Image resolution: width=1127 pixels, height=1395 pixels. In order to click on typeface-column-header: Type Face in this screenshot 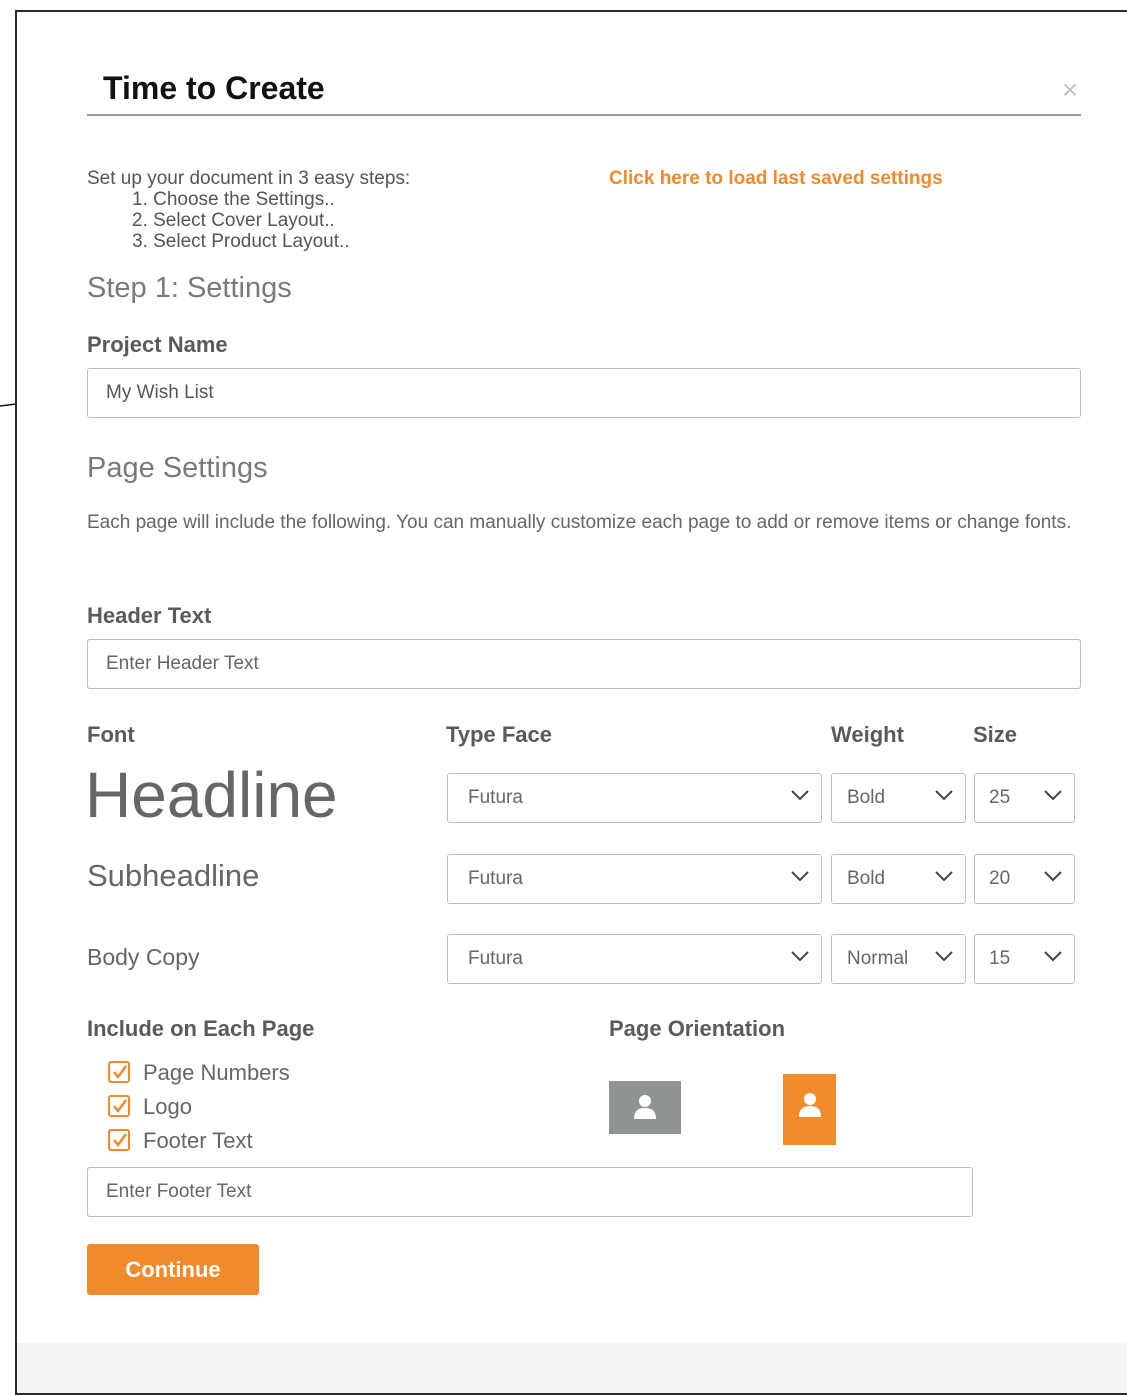, I will do `click(499, 734)`.